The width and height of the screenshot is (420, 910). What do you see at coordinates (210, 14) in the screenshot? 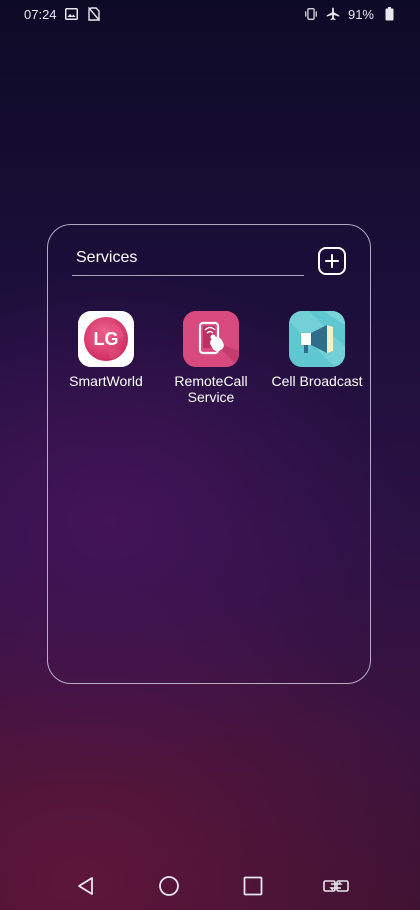
I see `status-bar: 07:24 91%` at bounding box center [210, 14].